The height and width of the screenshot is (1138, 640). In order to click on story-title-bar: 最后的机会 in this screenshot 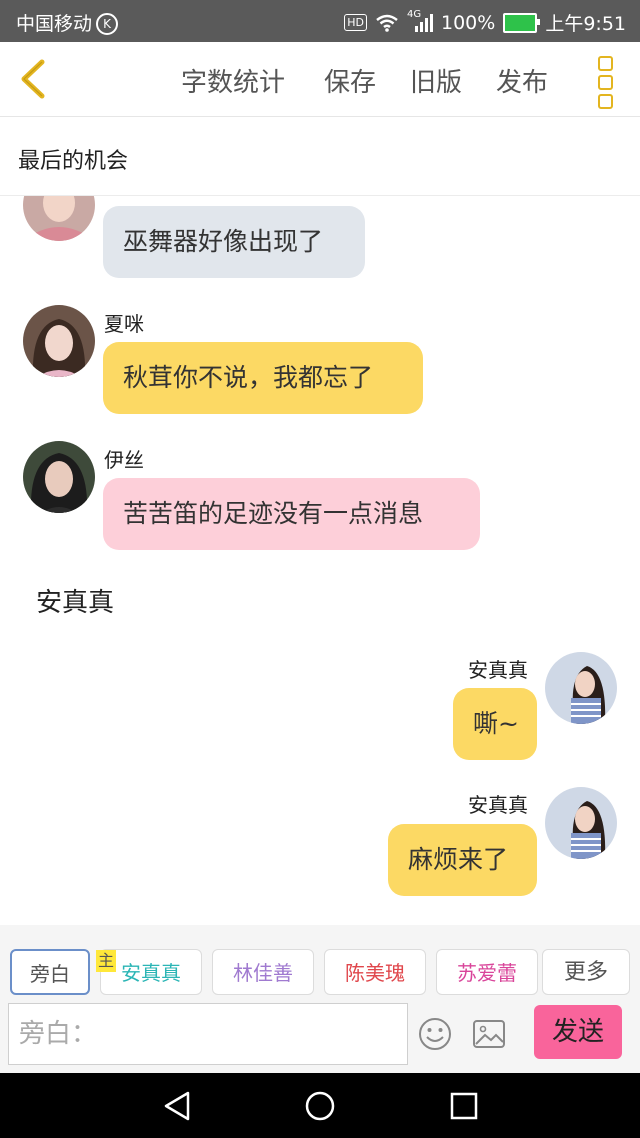, I will do `click(320, 156)`.